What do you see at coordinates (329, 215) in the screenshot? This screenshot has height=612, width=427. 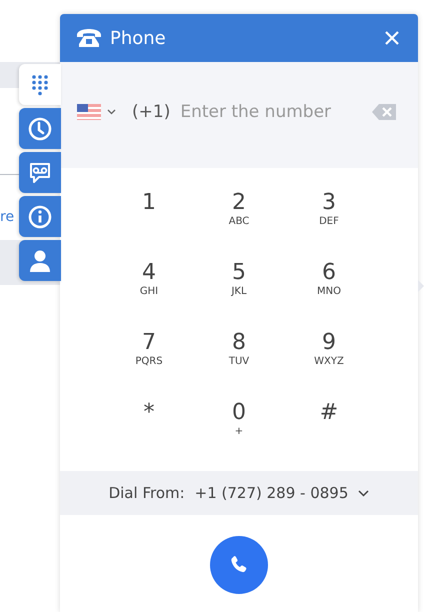 I see `keypad-key: 3 DEF` at bounding box center [329, 215].